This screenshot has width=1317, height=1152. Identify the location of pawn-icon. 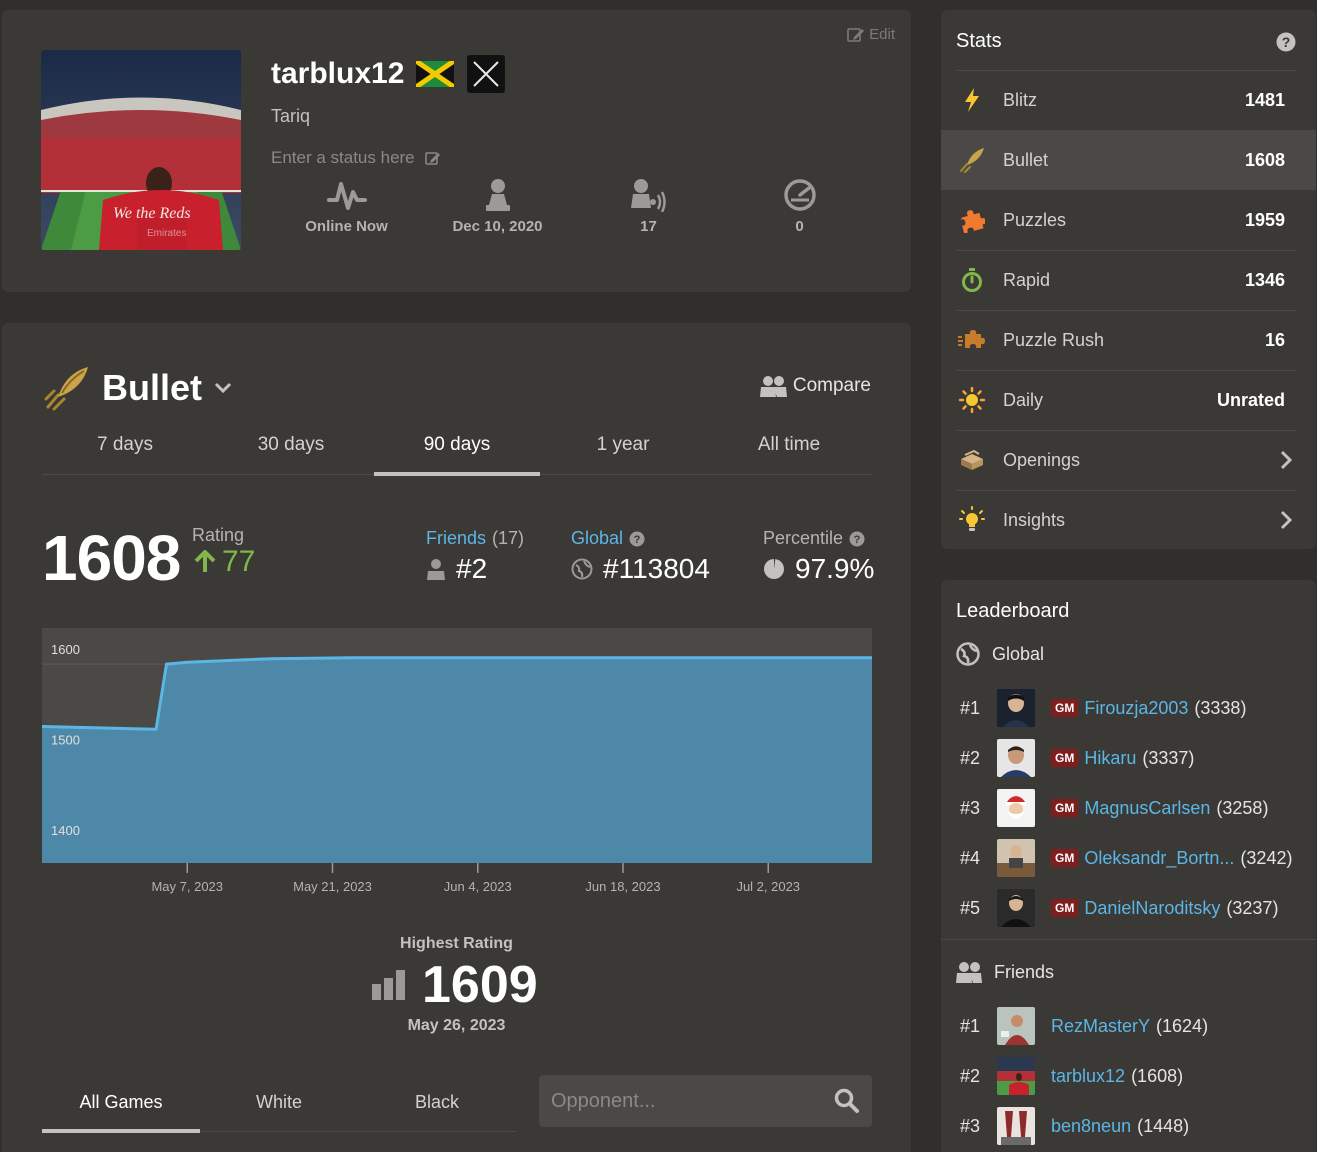
(497, 195).